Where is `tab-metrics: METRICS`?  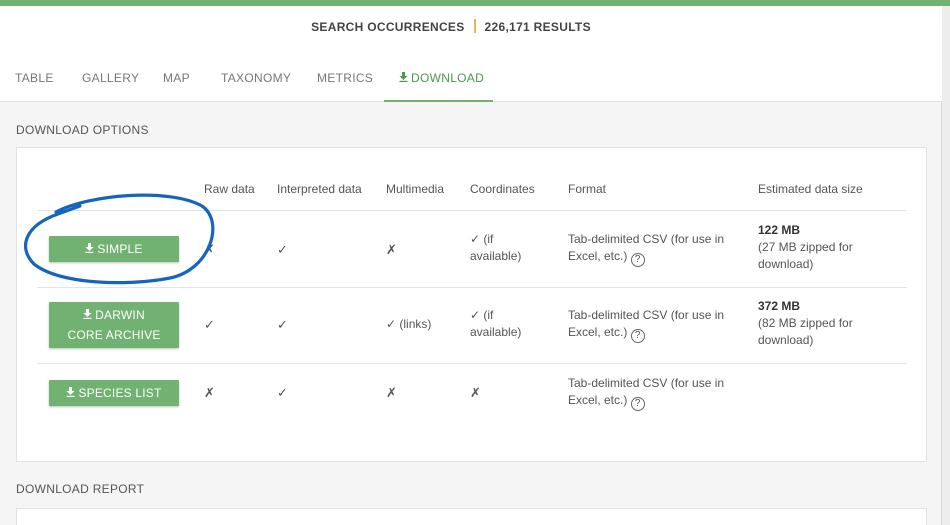
tab-metrics: METRICS is located at coordinates (345, 80).